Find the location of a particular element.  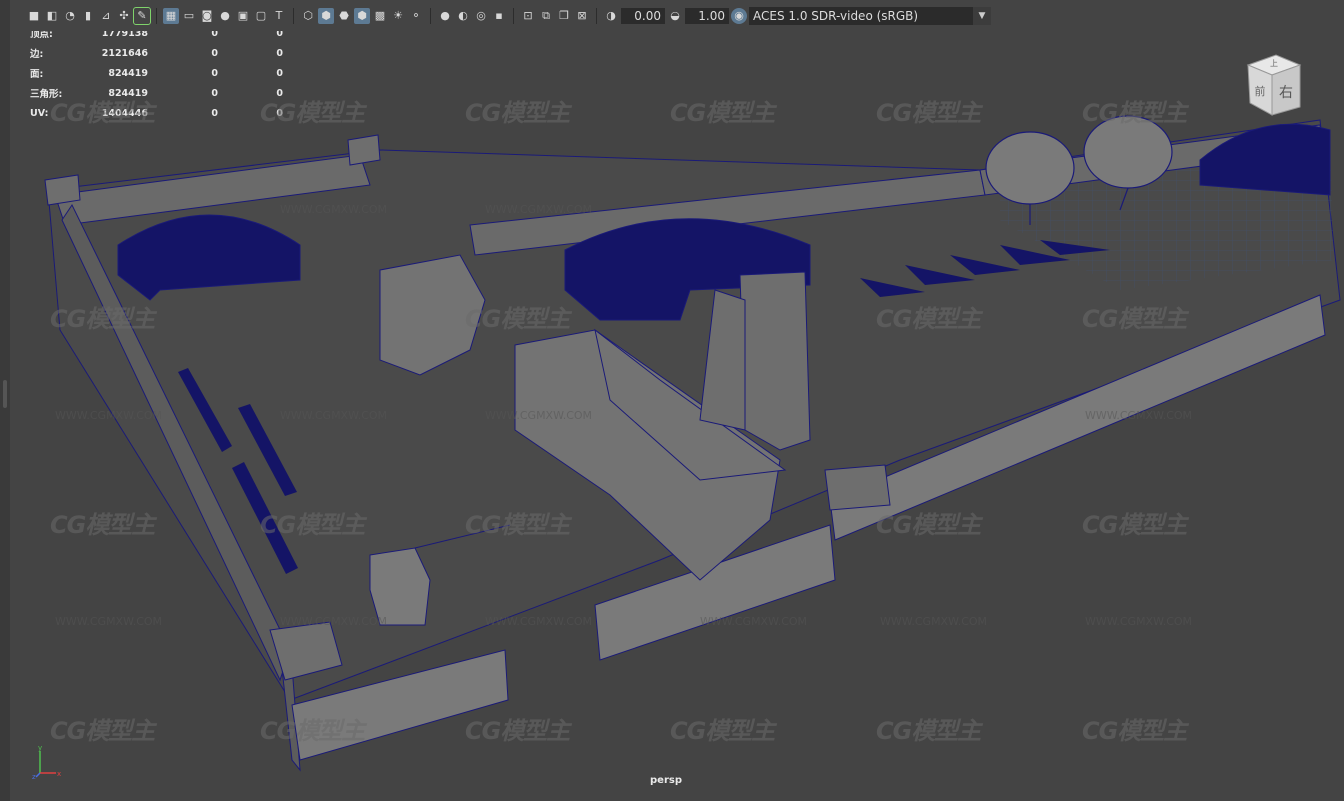

hud-row-faces: 面: 824419 0 0 is located at coordinates (156, 73).